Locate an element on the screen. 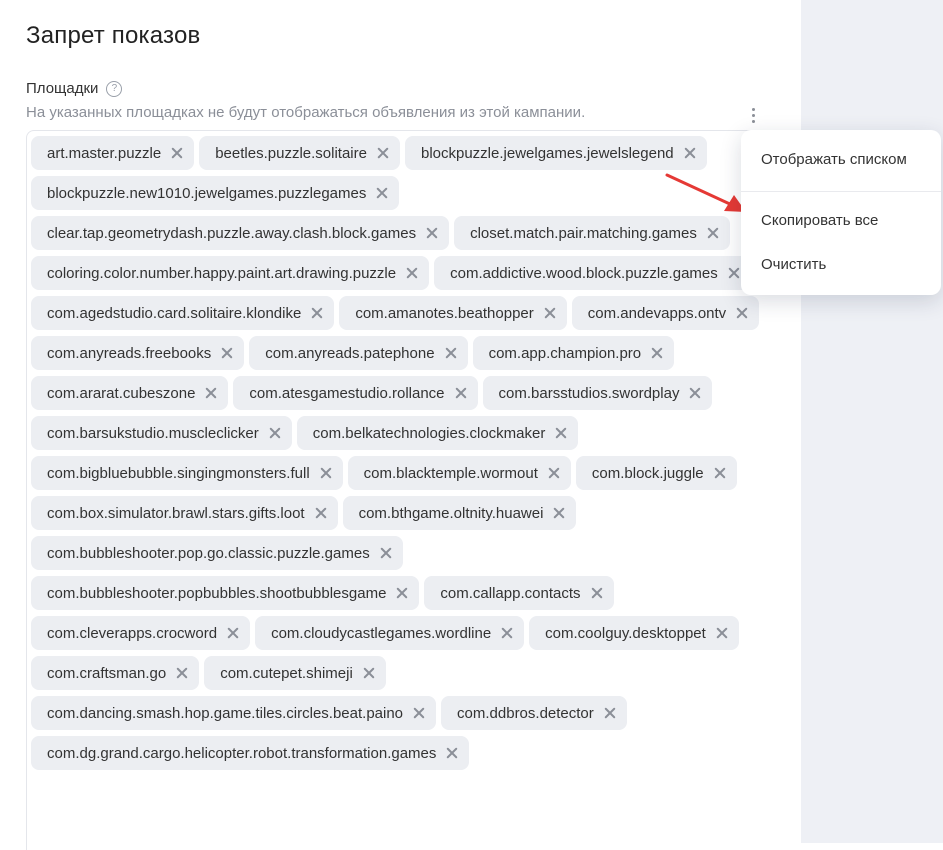 The width and height of the screenshot is (943, 850). placement-tag-label: art.master.puzzle is located at coordinates (104, 153).